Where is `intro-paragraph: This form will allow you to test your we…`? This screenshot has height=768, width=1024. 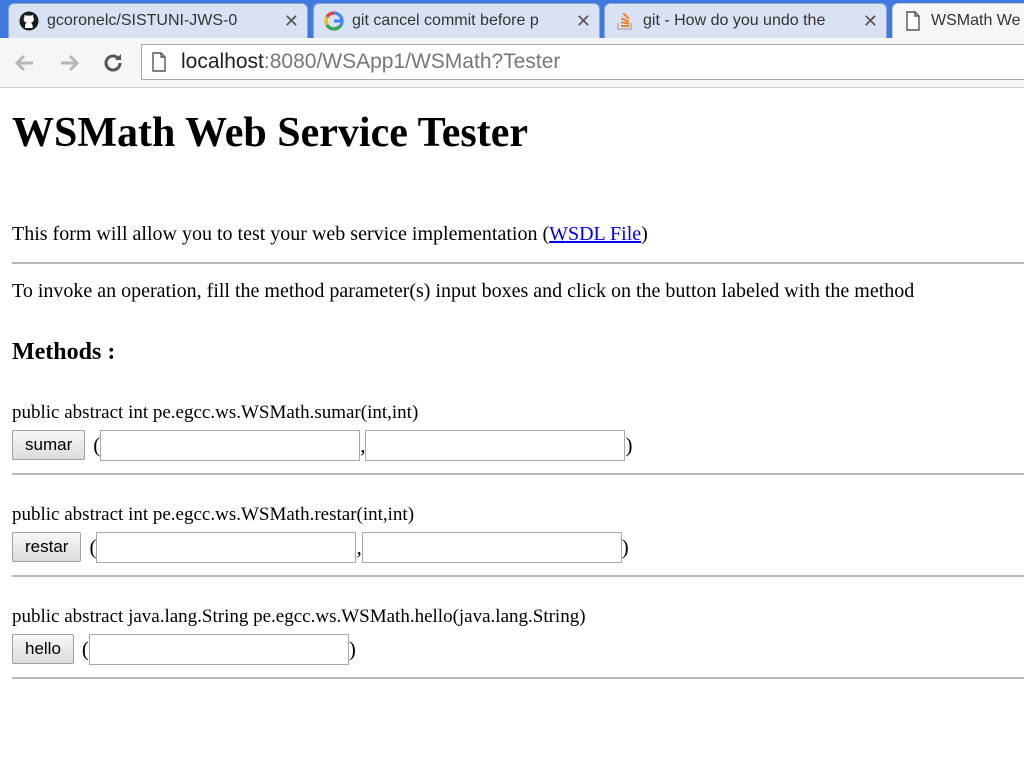
intro-paragraph: This form will allow you to test your we… is located at coordinates (330, 234).